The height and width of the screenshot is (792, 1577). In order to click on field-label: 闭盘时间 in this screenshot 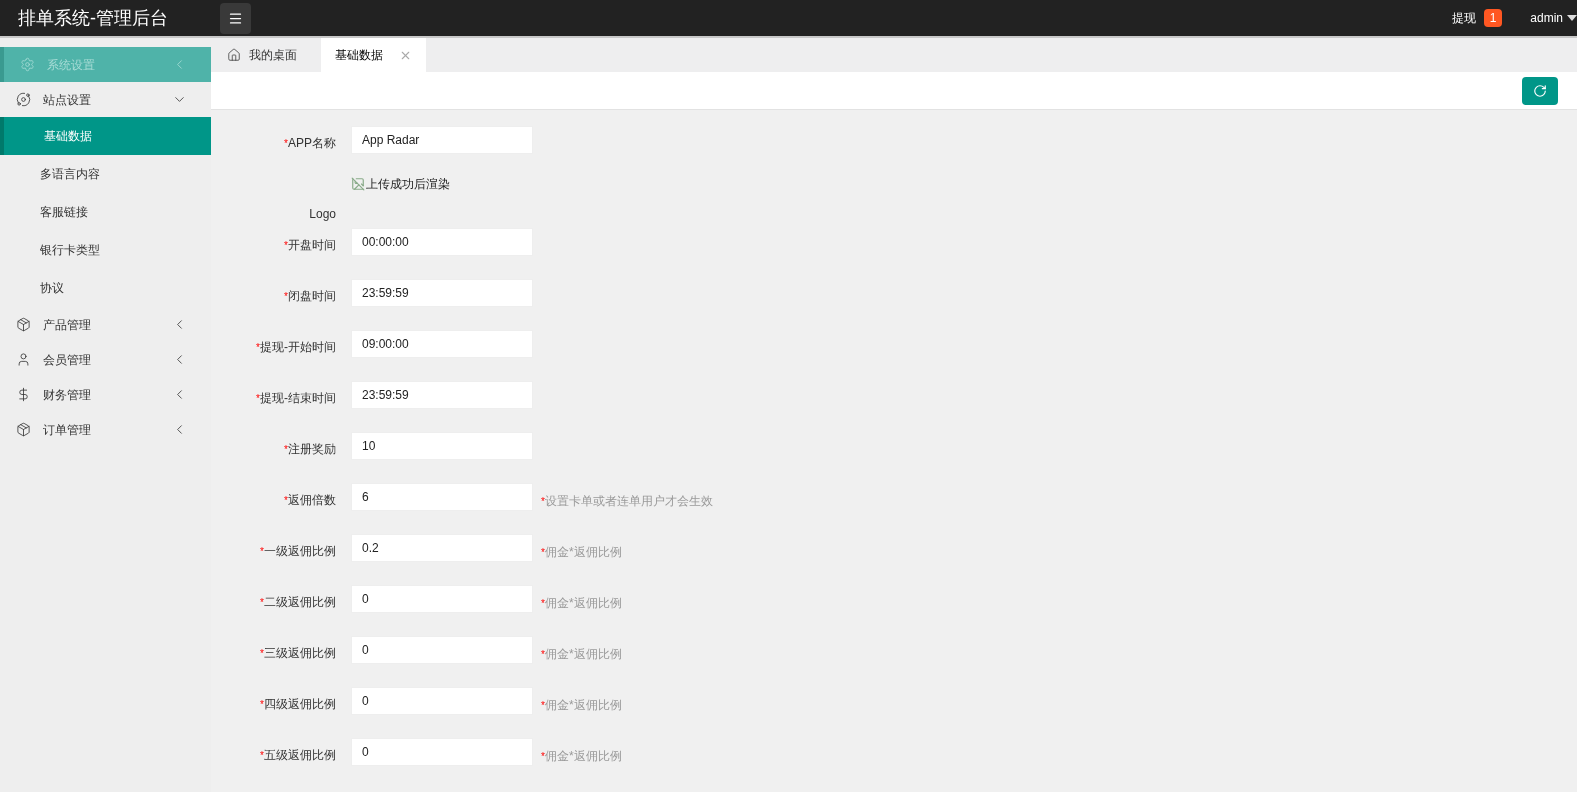, I will do `click(312, 296)`.